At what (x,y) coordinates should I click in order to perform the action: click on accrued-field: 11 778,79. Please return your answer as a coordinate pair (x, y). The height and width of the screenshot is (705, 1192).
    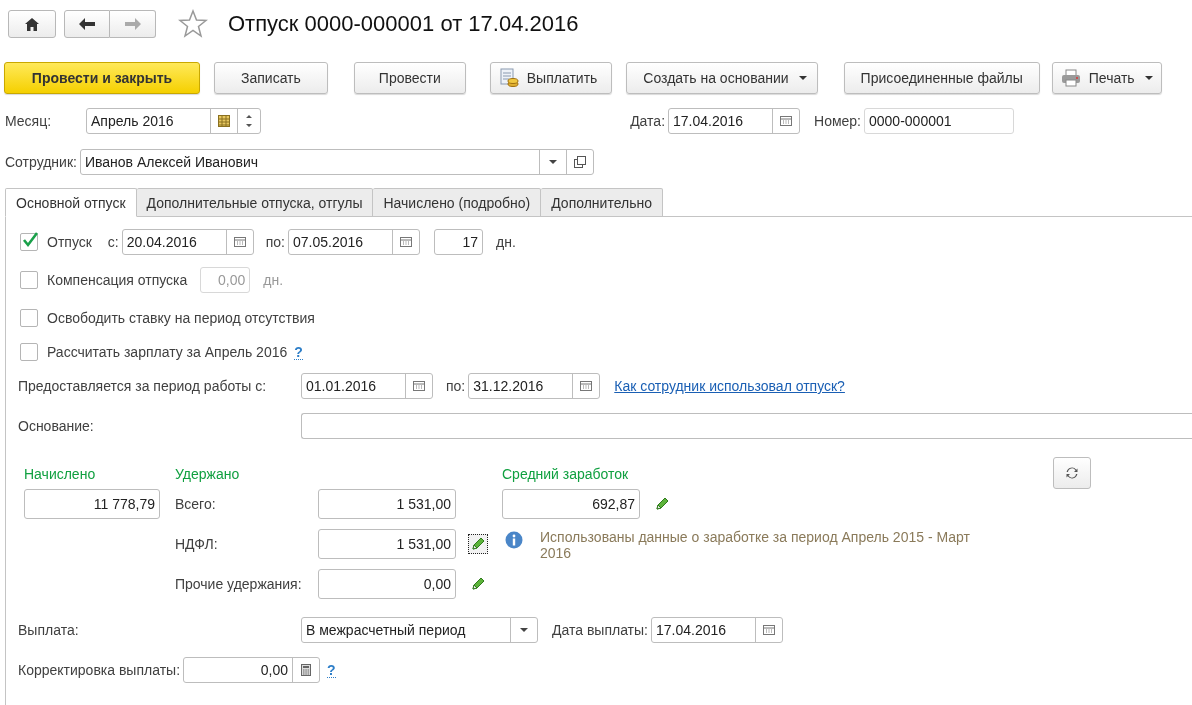
    Looking at the image, I should click on (92, 504).